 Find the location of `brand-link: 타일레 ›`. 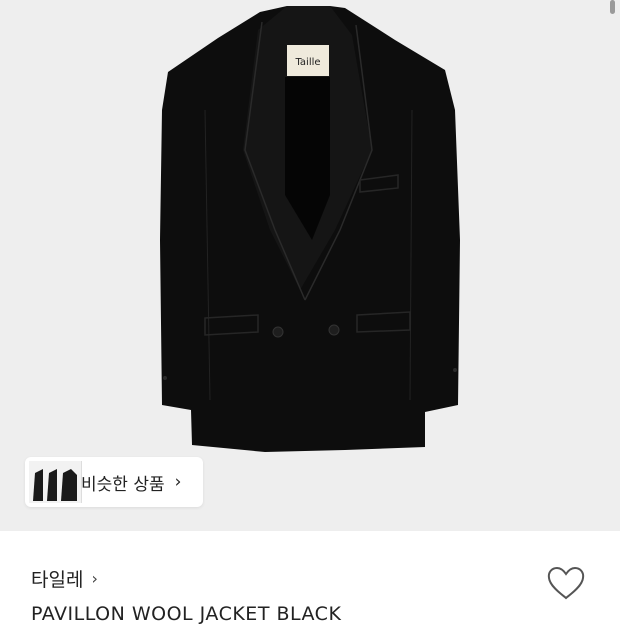

brand-link: 타일레 › is located at coordinates (64, 578).